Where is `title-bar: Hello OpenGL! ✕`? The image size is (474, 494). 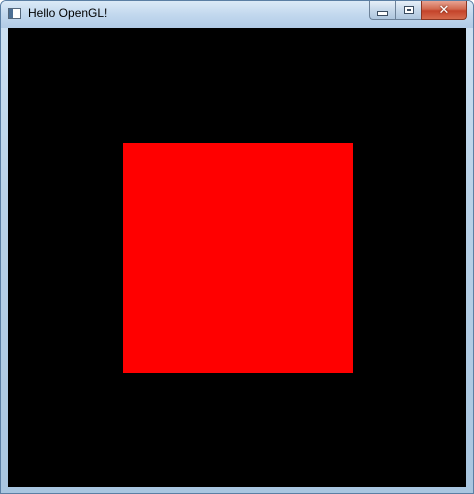 title-bar: Hello OpenGL! ✕ is located at coordinates (237, 14).